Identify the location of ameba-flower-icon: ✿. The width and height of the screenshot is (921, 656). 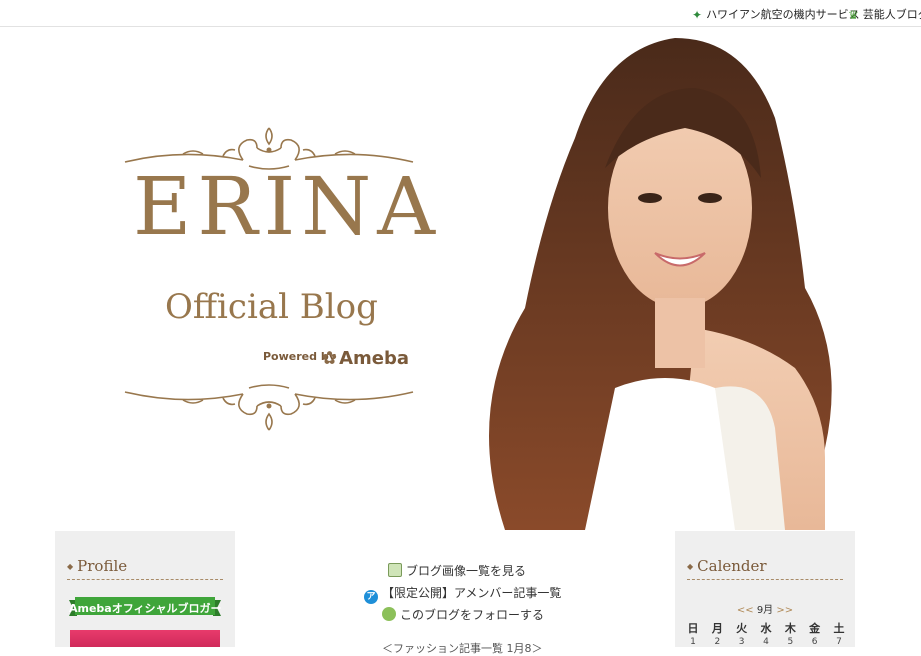
(330, 358).